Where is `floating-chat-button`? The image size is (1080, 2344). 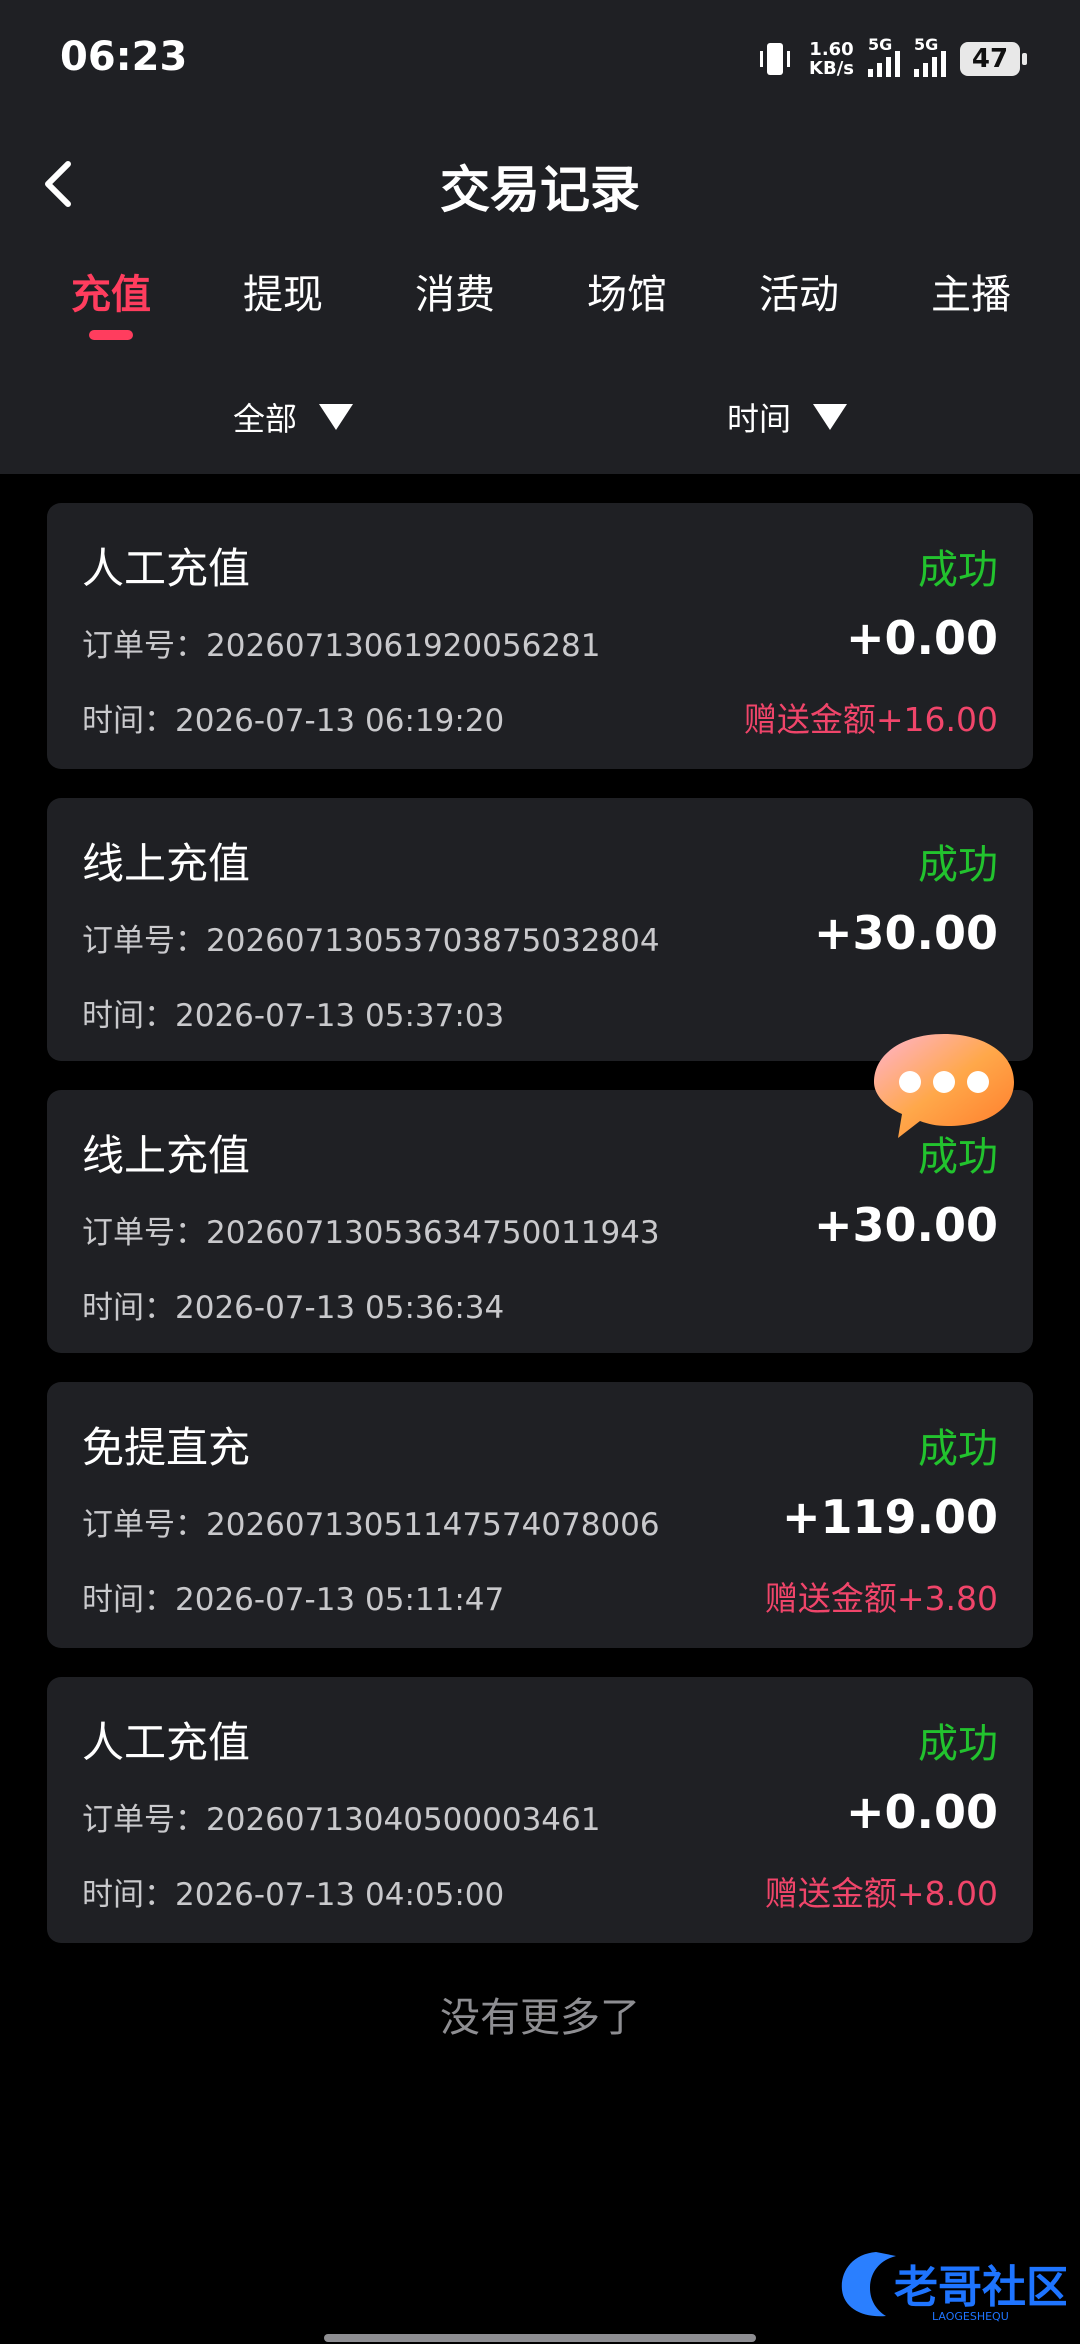
floating-chat-button is located at coordinates (944, 1085).